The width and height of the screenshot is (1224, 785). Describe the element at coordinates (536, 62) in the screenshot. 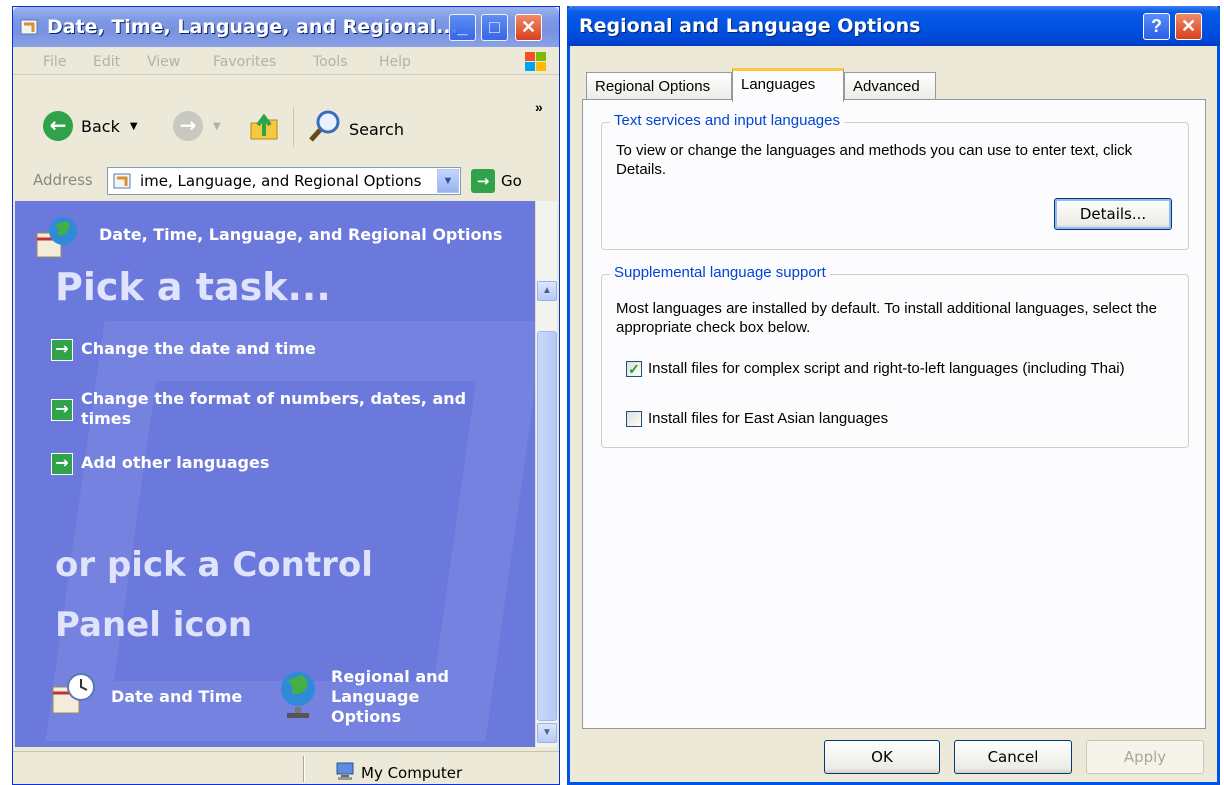

I see `windows-logo-icon` at that location.